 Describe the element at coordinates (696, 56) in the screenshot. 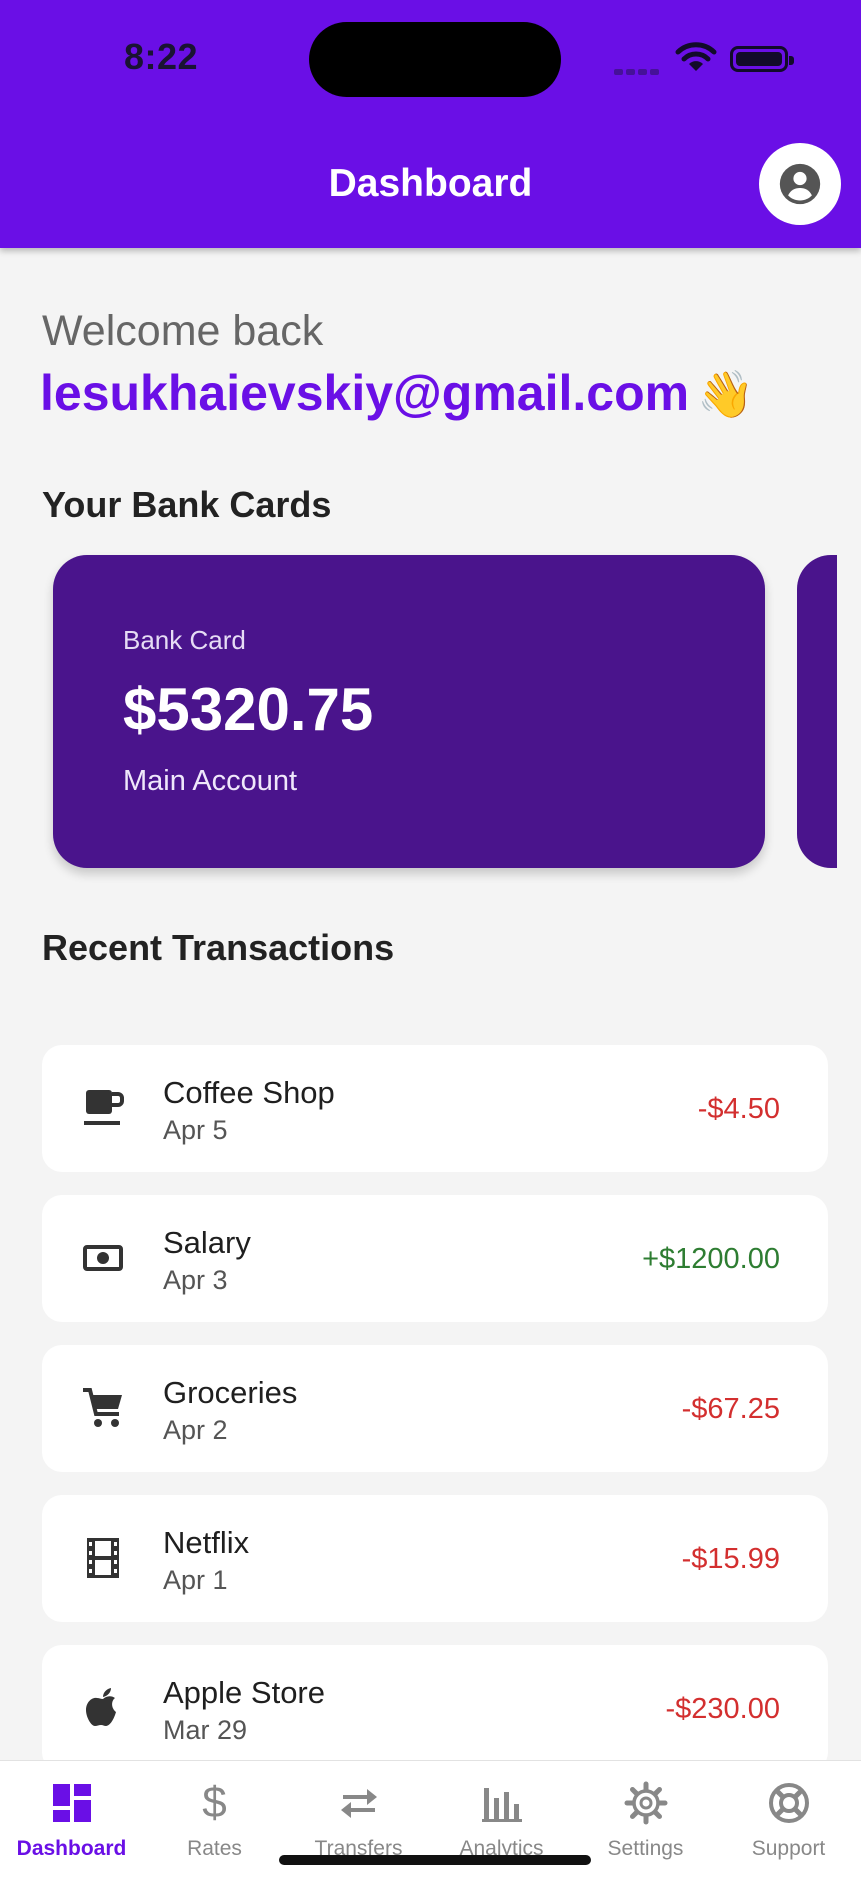

I see `wifi-icon` at that location.